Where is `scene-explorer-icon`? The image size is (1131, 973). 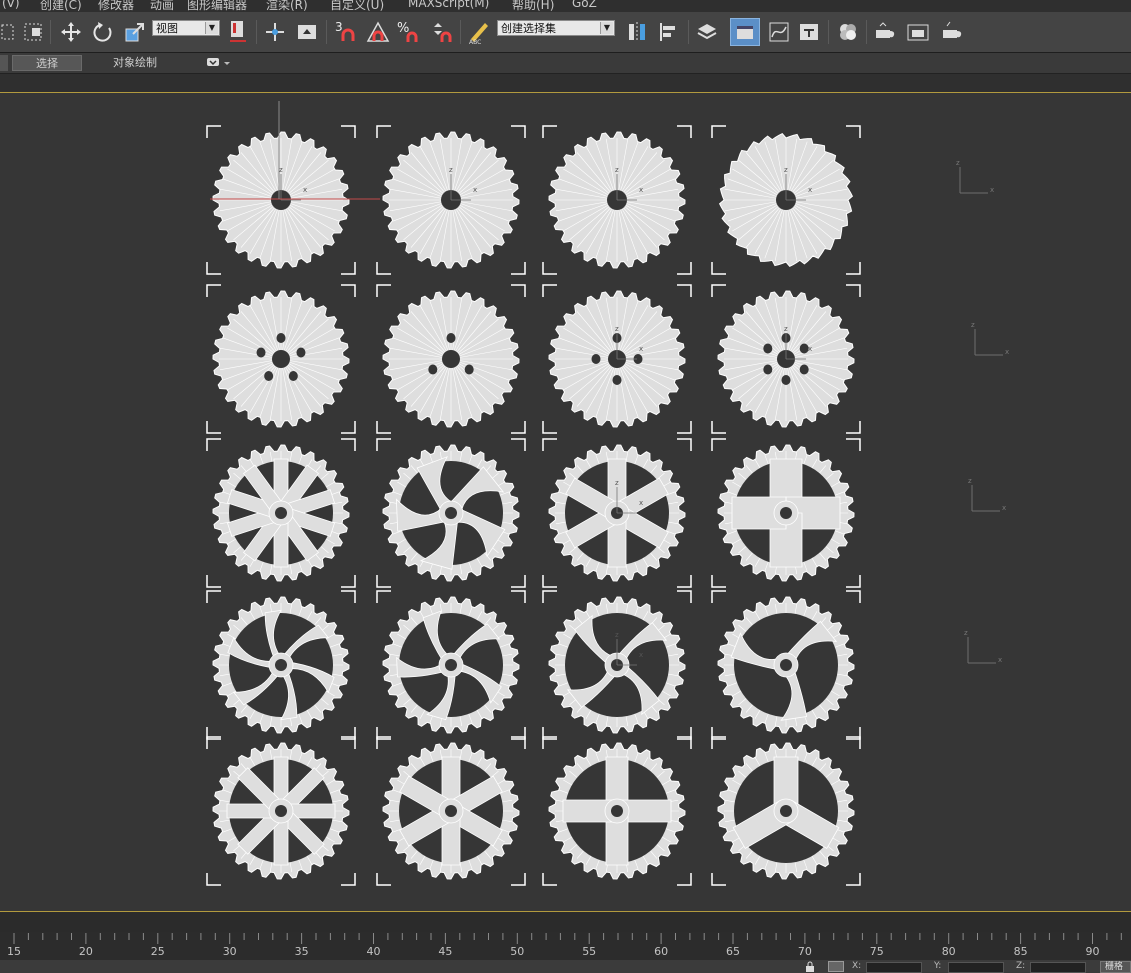
scene-explorer-icon is located at coordinates (745, 32).